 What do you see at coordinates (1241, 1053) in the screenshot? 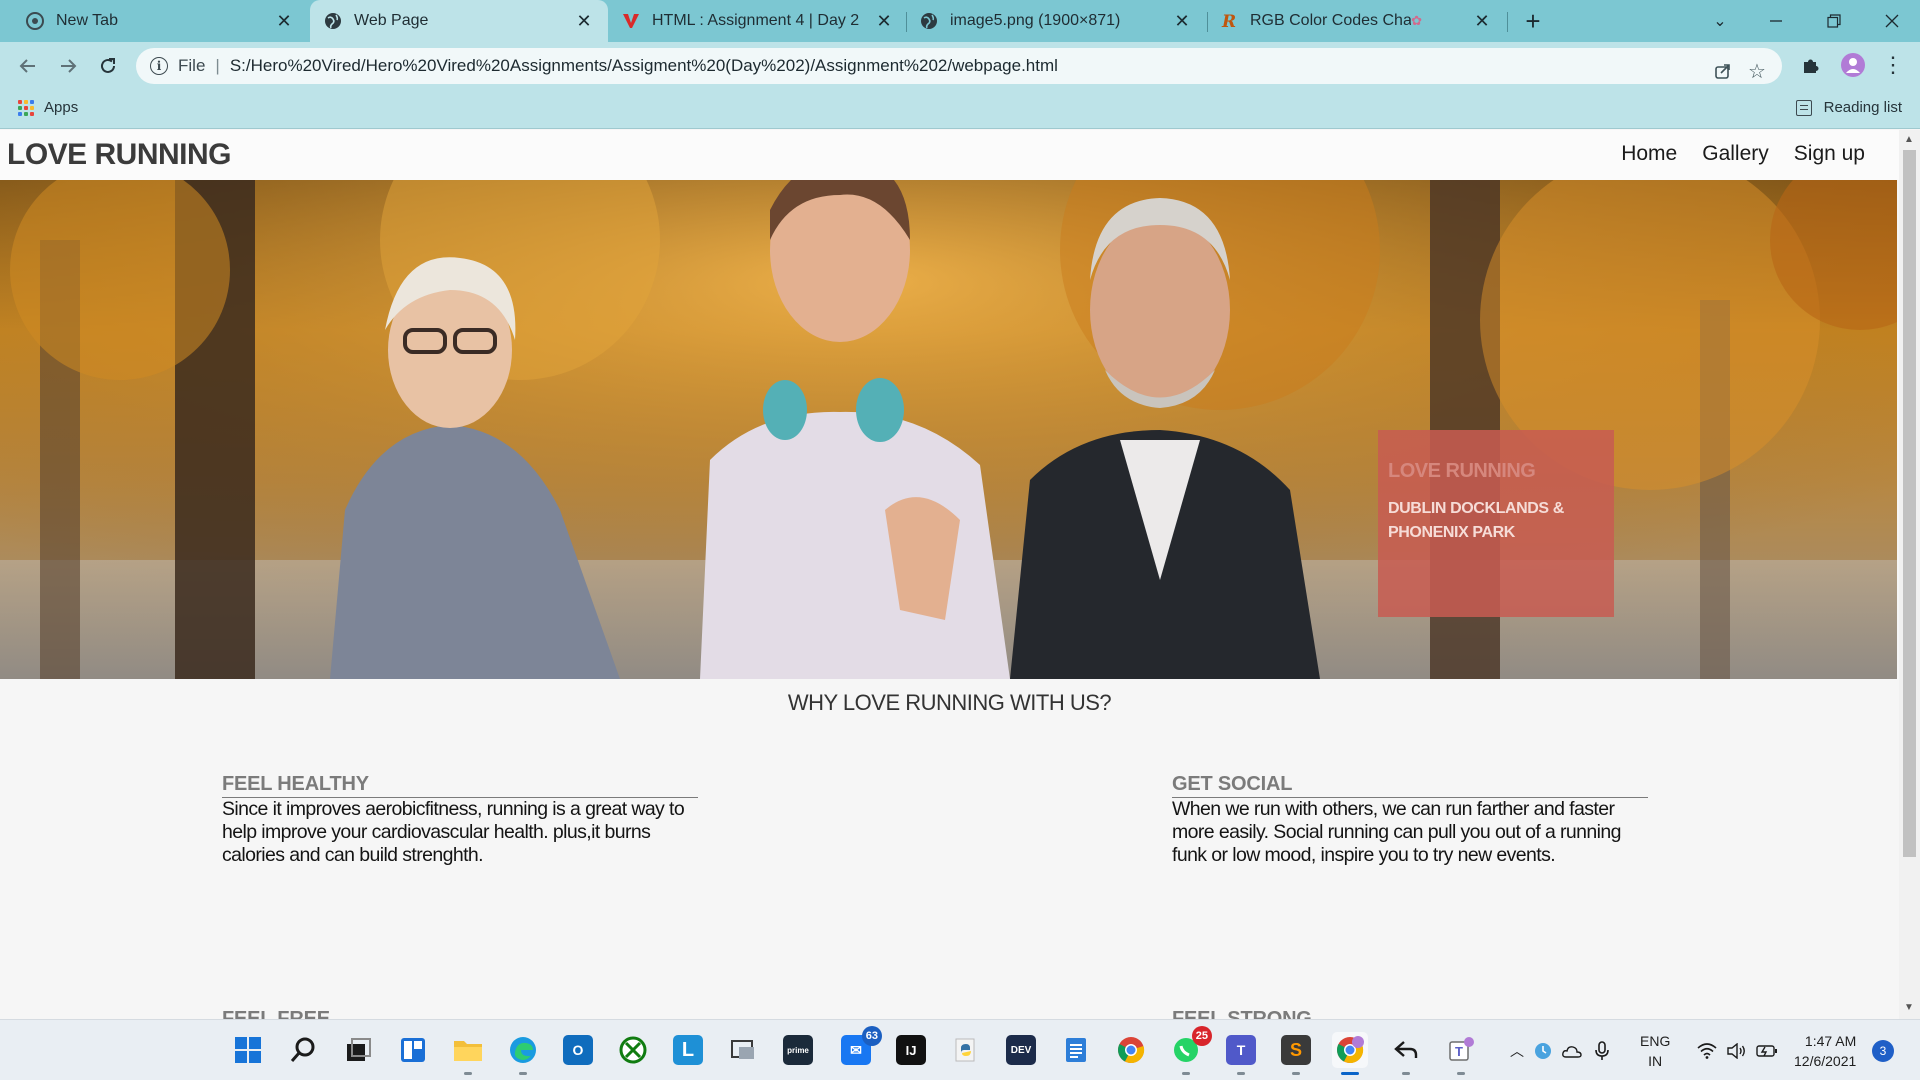
I see `teams-icon: T` at bounding box center [1241, 1053].